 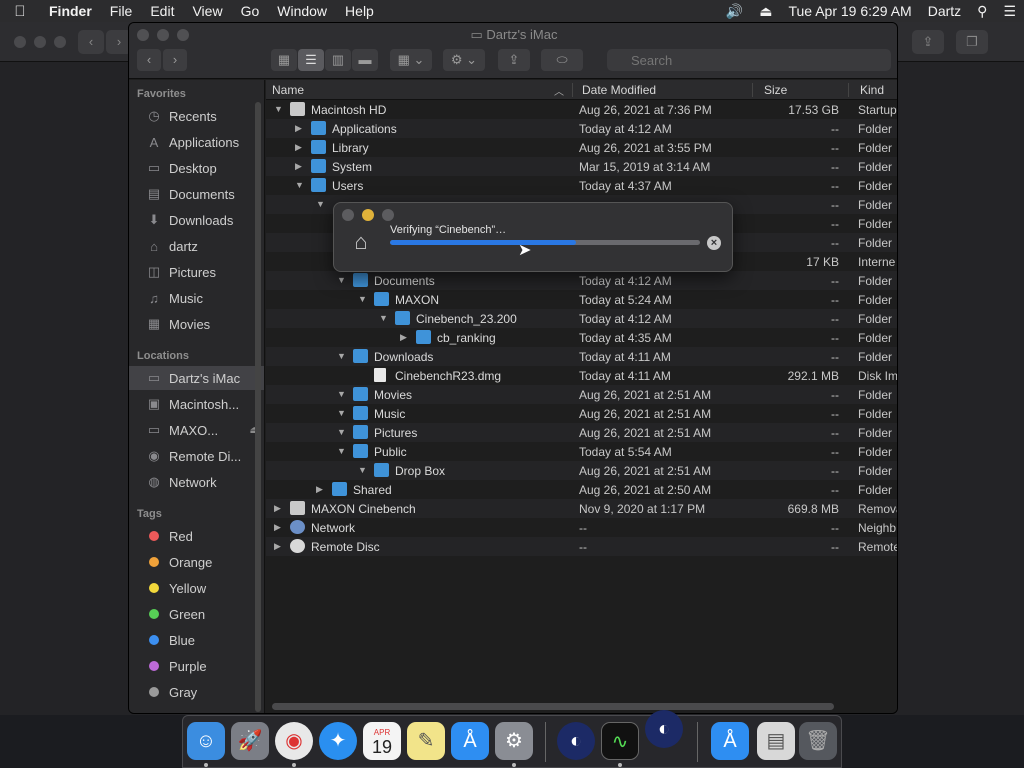 I want to click on table-row: ▶ cb_ranking Today at 4:35 AM -- Folder, so click(x=581, y=337).